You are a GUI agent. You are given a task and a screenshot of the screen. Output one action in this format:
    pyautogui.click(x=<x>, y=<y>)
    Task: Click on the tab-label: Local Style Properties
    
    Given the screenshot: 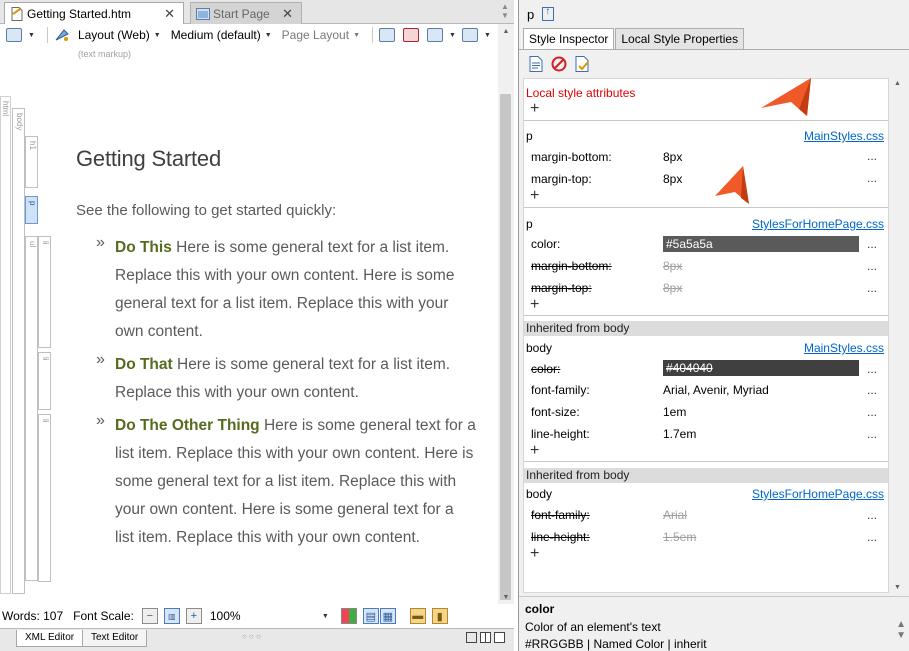 What is the action you would take?
    pyautogui.click(x=680, y=39)
    